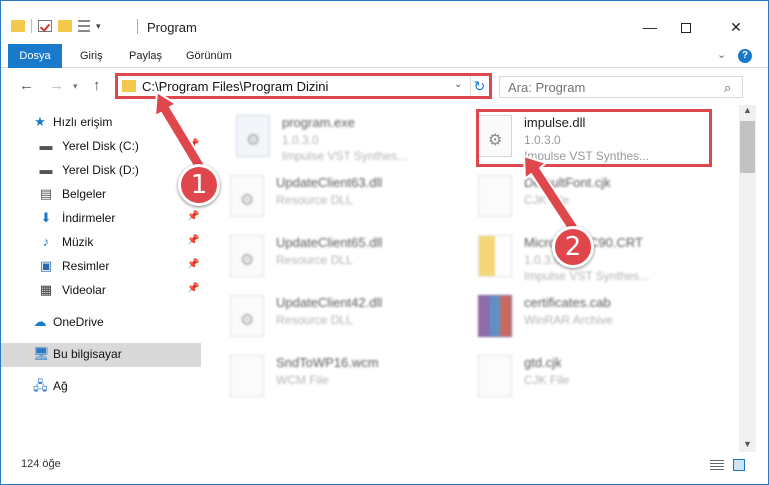 Image resolution: width=769 pixels, height=485 pixels. What do you see at coordinates (479, 86) in the screenshot?
I see `refresh-icon: ↻` at bounding box center [479, 86].